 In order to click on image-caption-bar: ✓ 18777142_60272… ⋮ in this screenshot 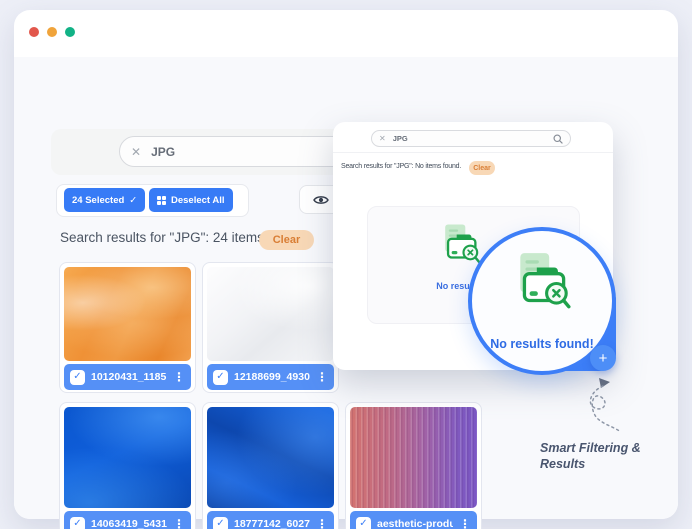, I will do `click(270, 520)`.